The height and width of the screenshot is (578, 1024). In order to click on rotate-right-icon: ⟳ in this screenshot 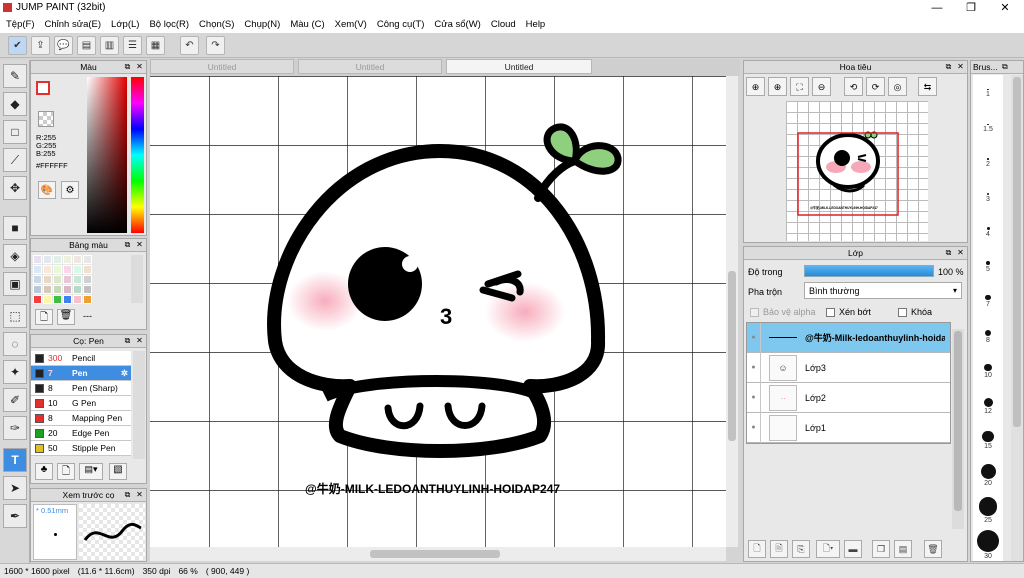, I will do `click(875, 86)`.